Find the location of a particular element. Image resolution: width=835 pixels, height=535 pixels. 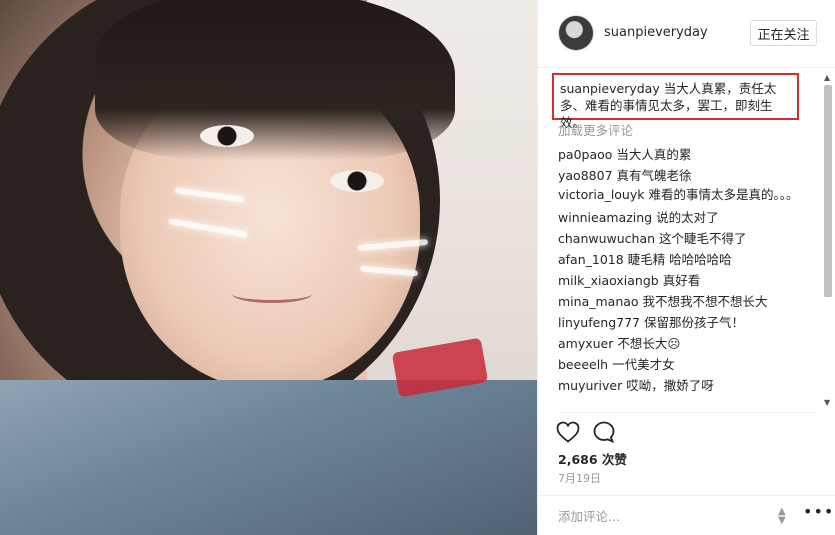

like-count: 2,686 次赞 is located at coordinates (592, 458).